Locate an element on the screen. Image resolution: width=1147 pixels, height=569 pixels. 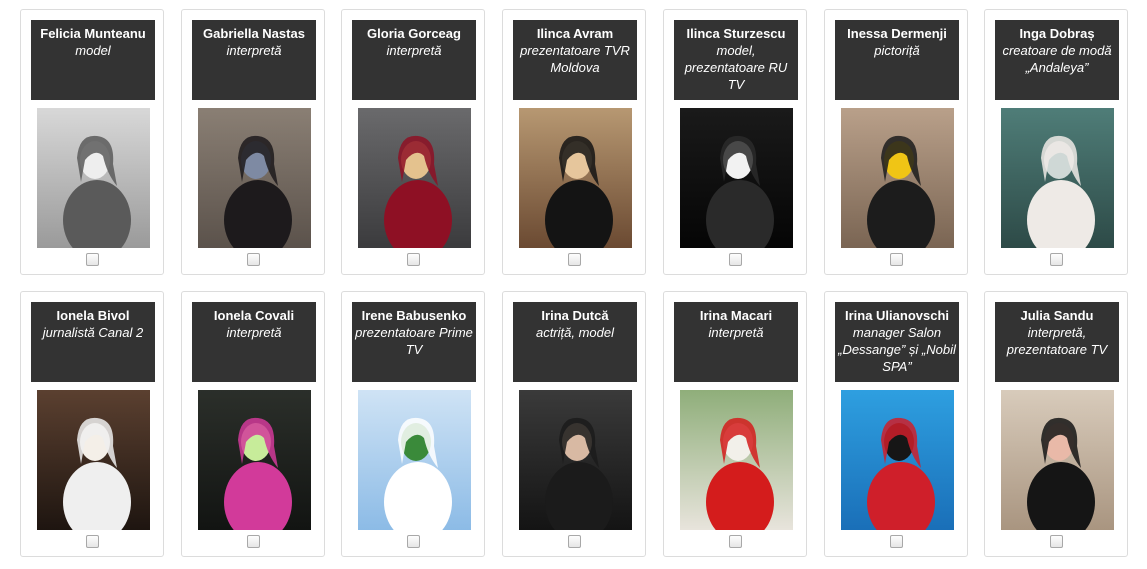
profile-label: Ilinca Avram prezentatoare TVR Moldova is located at coordinates (575, 60).